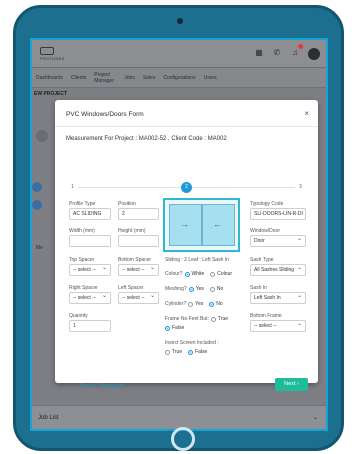 The height and width of the screenshot is (454, 355). Describe the element at coordinates (82, 231) in the screenshot. I see `width-label: Width (mm)` at that location.